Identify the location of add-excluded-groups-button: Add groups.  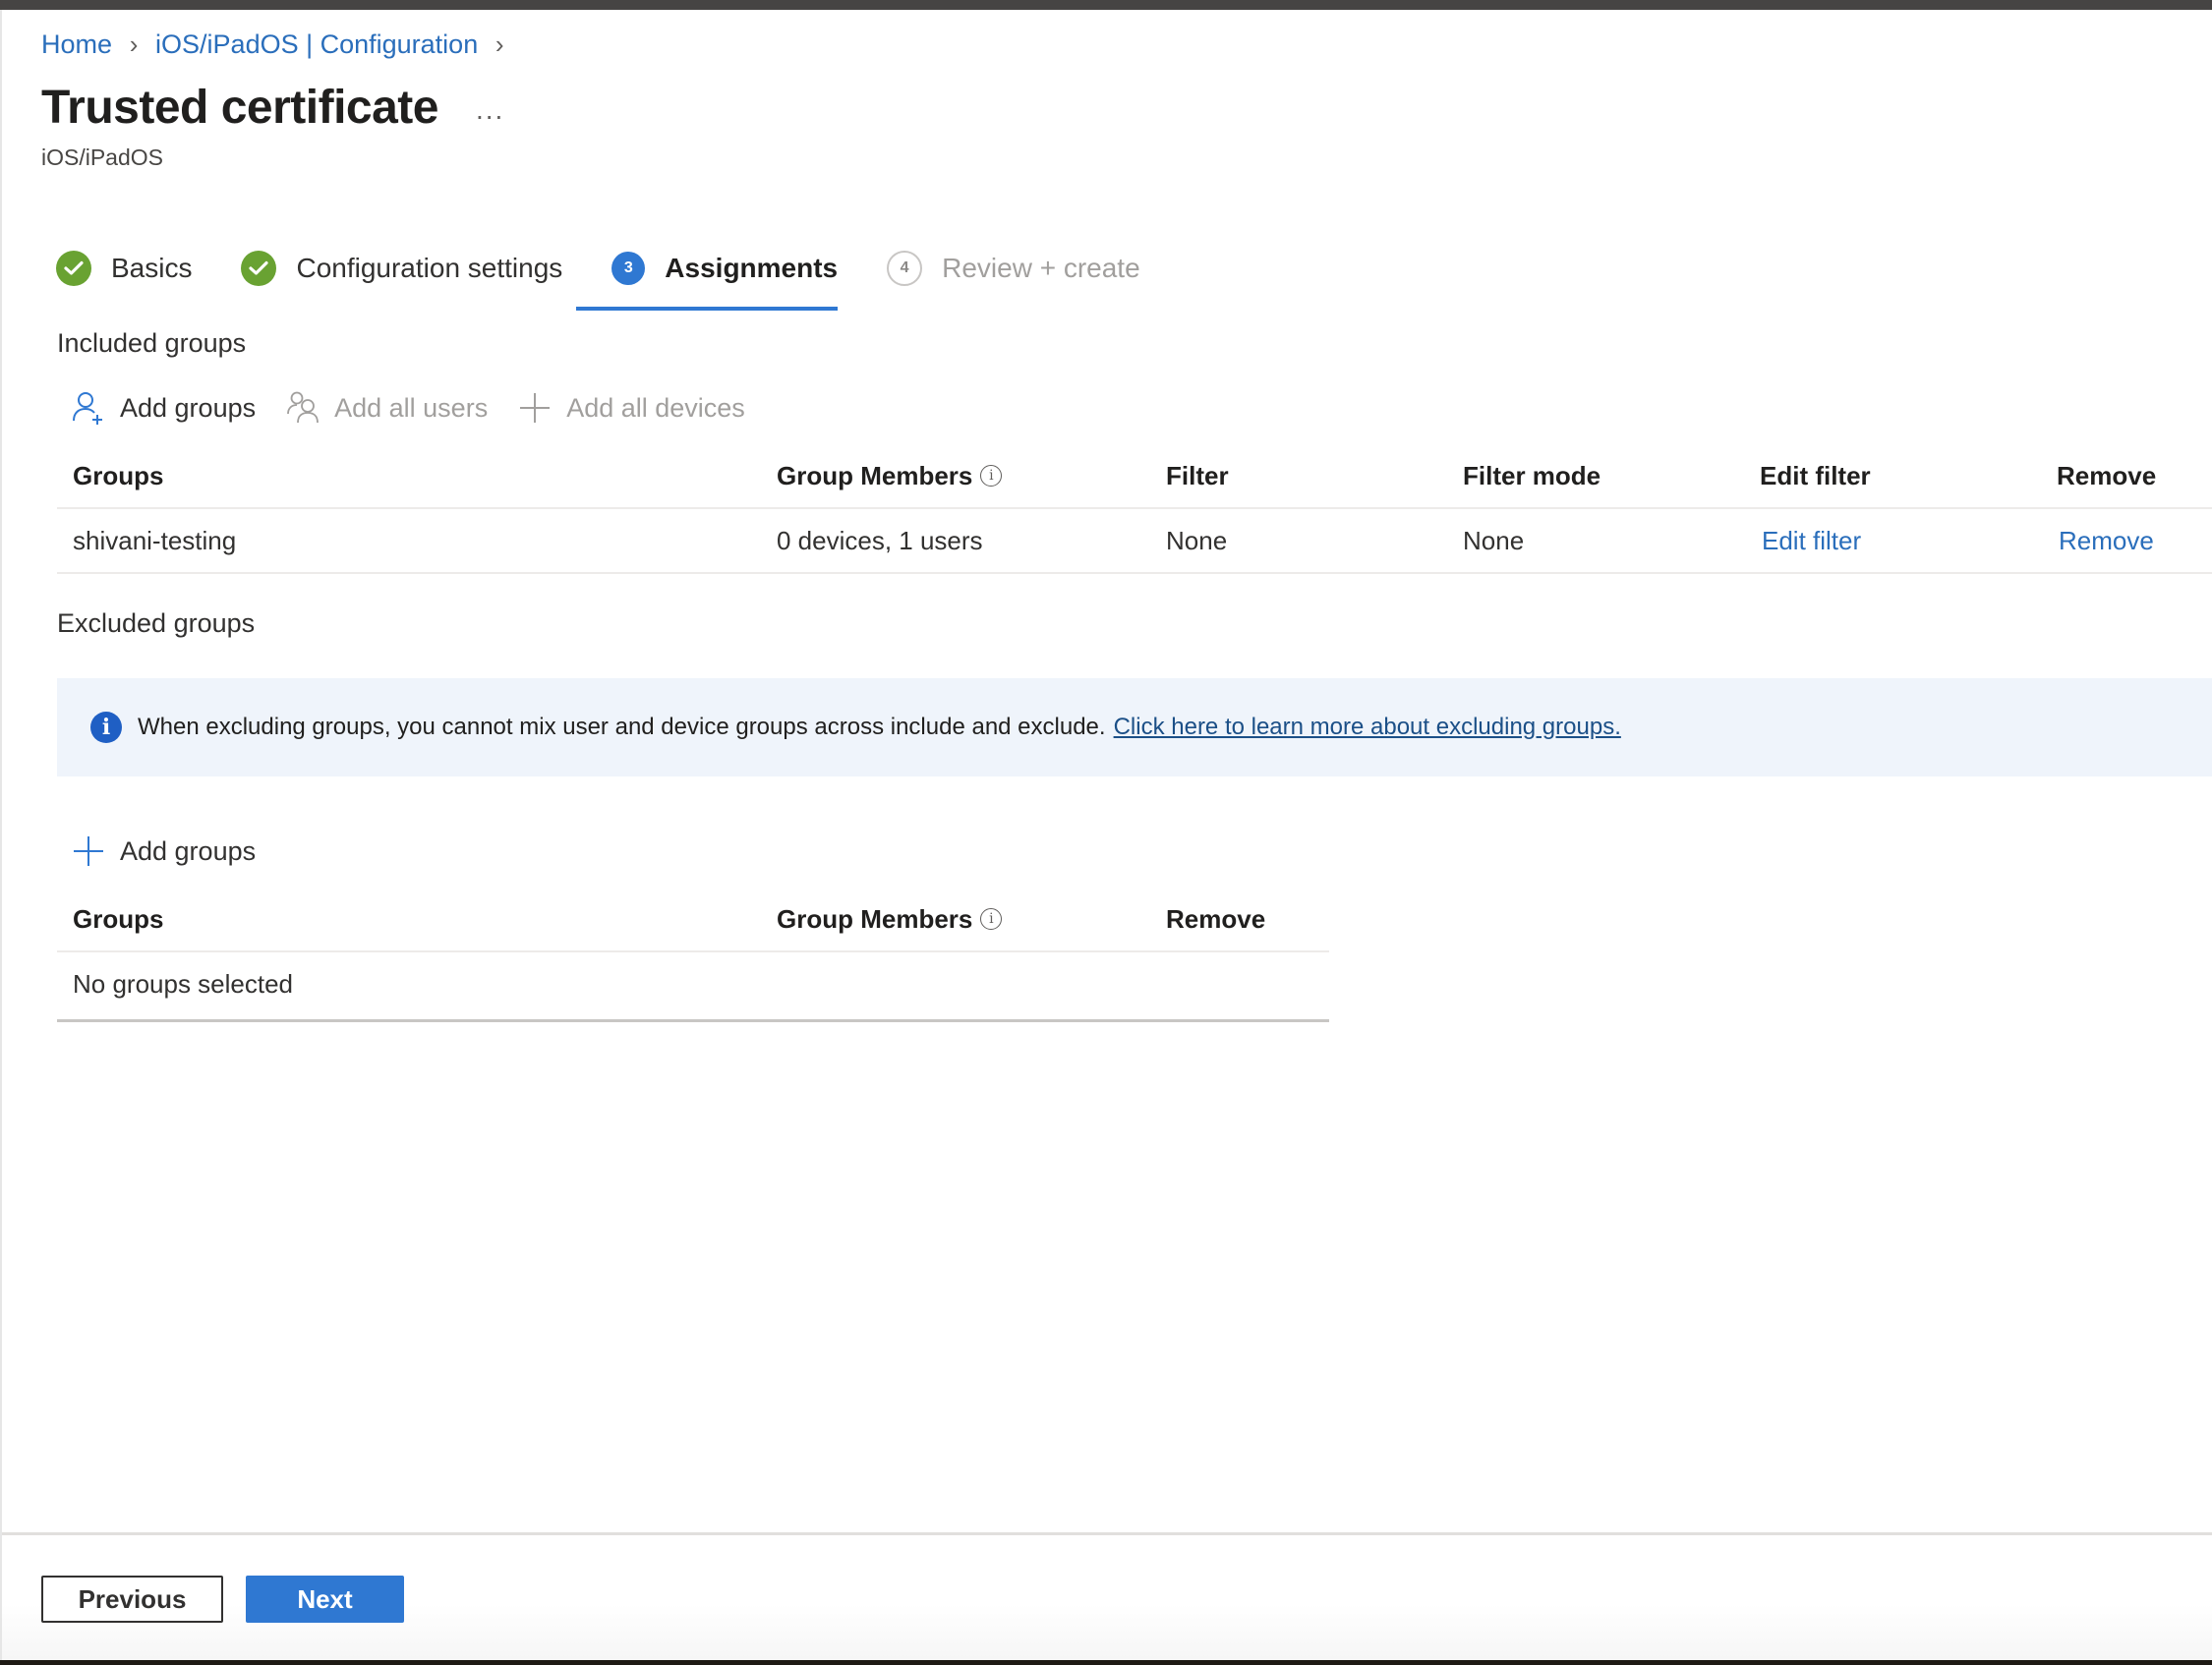
(164, 851).